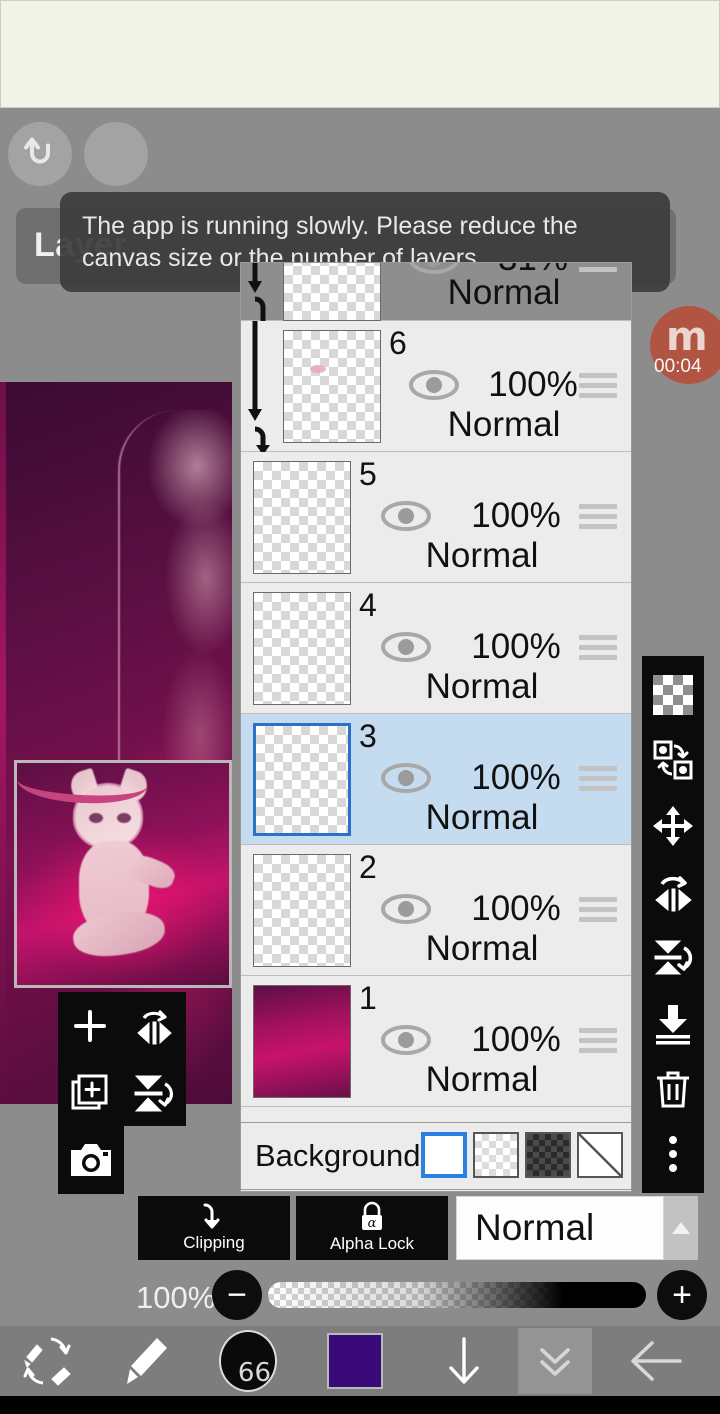 Image resolution: width=720 pixels, height=1414 pixels. I want to click on layer-mode-bar: Clipping α Alpha Lock Normal, so click(360, 1231).